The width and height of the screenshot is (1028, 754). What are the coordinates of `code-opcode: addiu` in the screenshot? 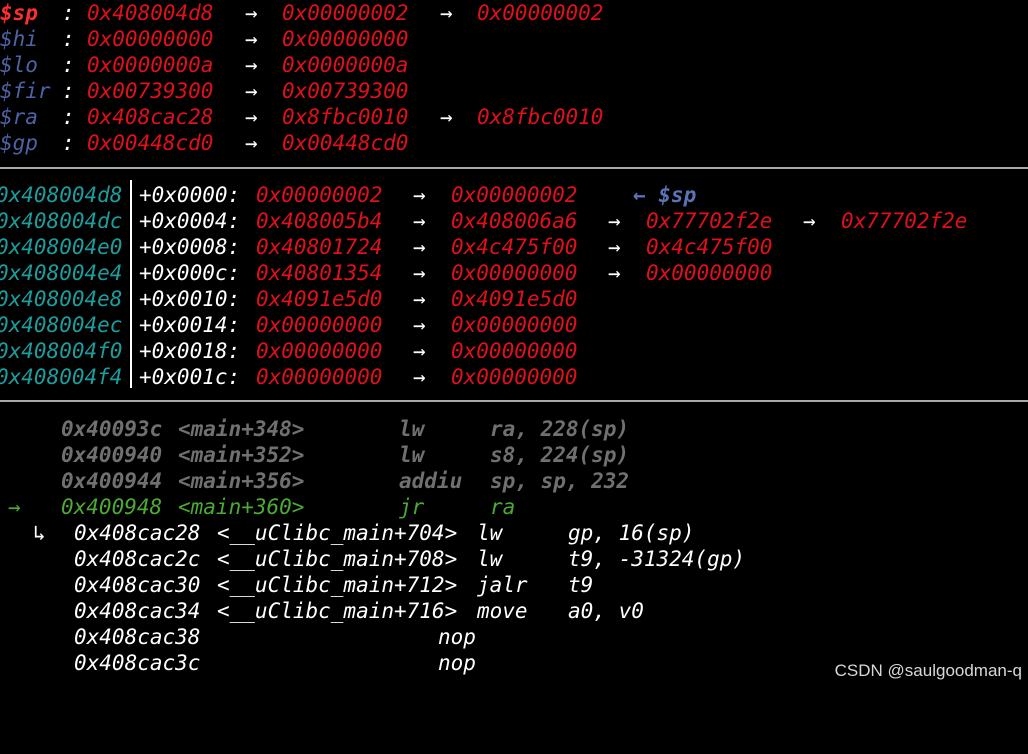 It's located at (431, 481).